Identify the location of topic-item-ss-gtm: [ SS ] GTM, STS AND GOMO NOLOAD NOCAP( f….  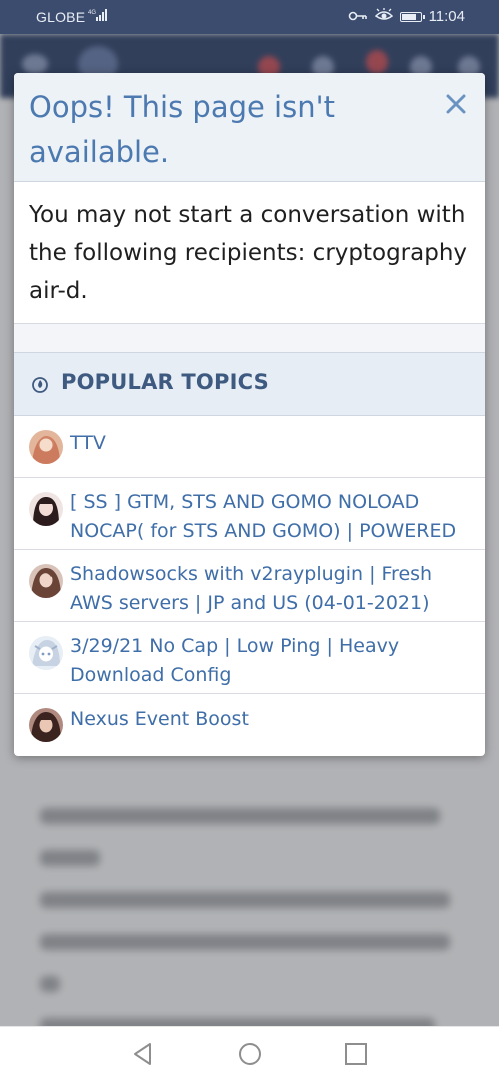
(249, 514).